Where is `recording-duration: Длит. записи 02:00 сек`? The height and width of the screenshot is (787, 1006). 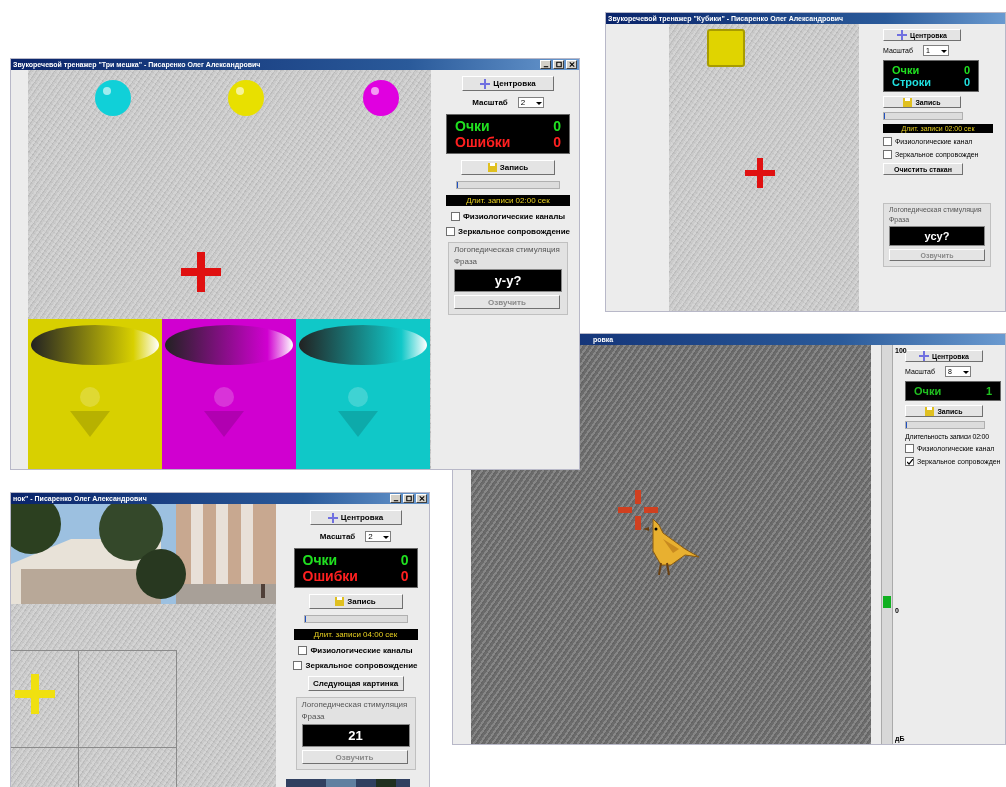
recording-duration: Длит. записи 02:00 сек is located at coordinates (508, 200).